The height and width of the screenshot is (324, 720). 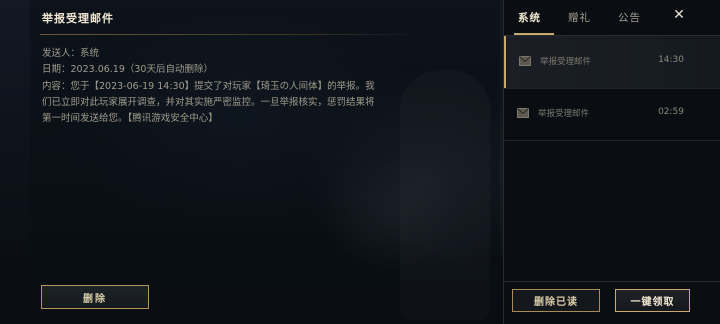 I want to click on mail-list-item: 举报受理邮件 02:59, so click(x=612, y=114).